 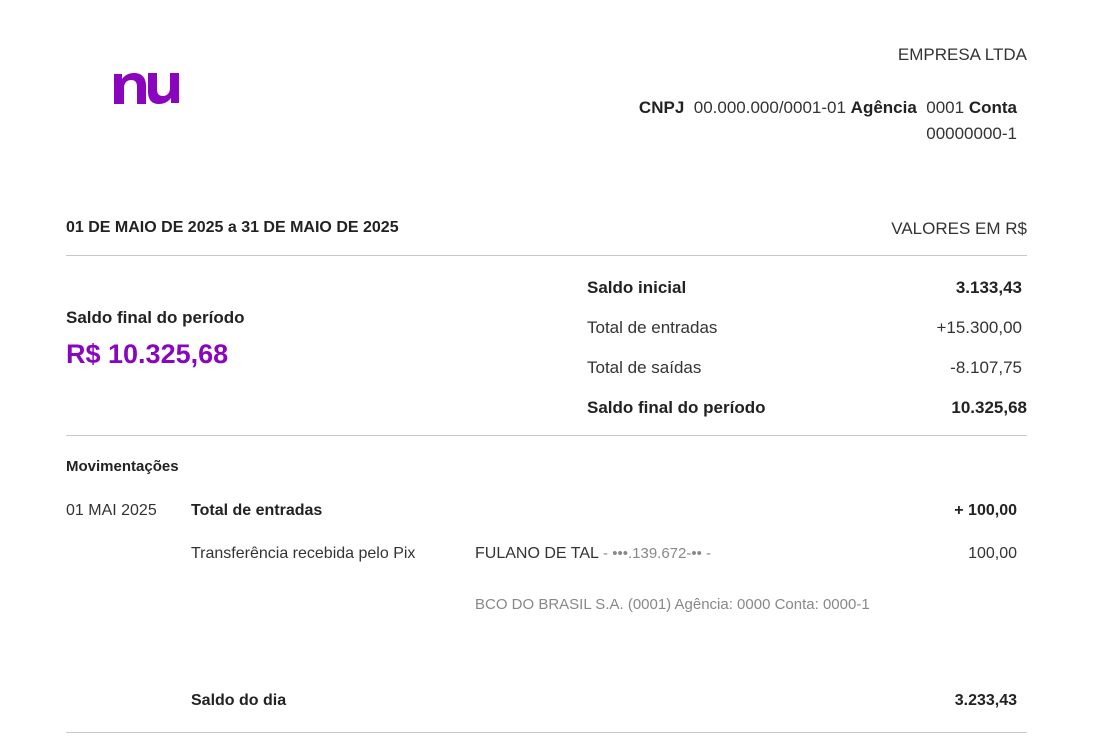 What do you see at coordinates (989, 407) in the screenshot?
I see `summary-value: 10.325,68` at bounding box center [989, 407].